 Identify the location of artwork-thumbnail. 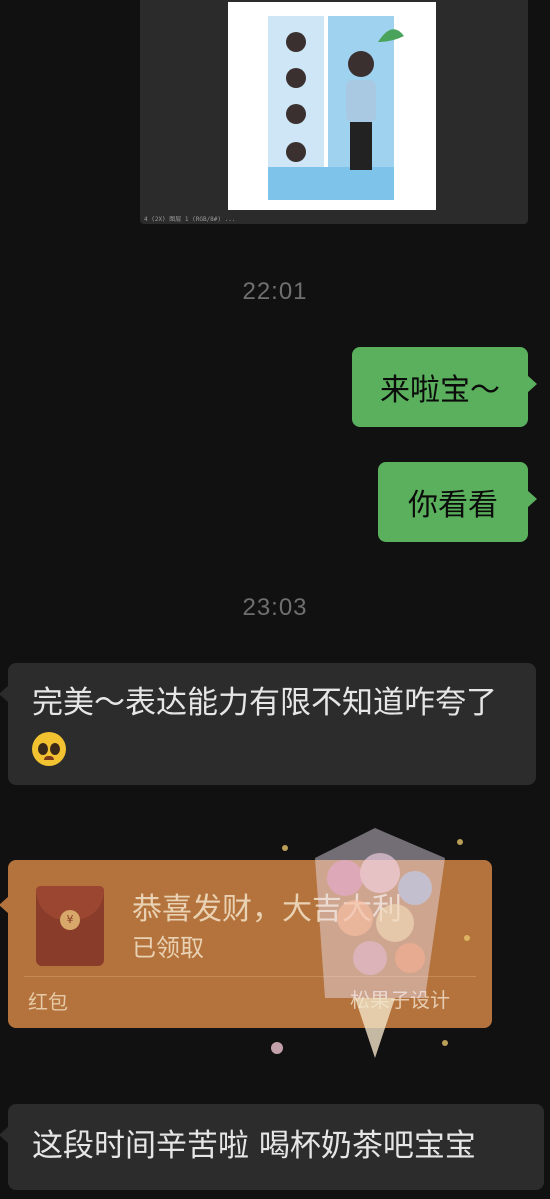
(332, 106).